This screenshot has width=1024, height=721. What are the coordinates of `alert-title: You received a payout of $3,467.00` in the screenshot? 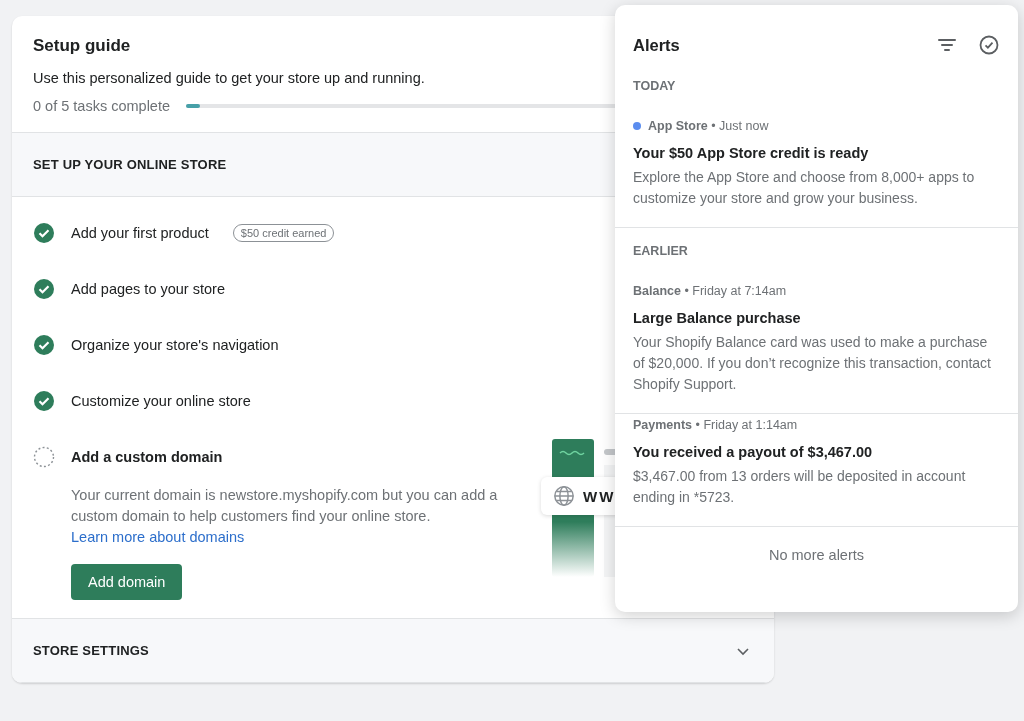 It's located at (816, 452).